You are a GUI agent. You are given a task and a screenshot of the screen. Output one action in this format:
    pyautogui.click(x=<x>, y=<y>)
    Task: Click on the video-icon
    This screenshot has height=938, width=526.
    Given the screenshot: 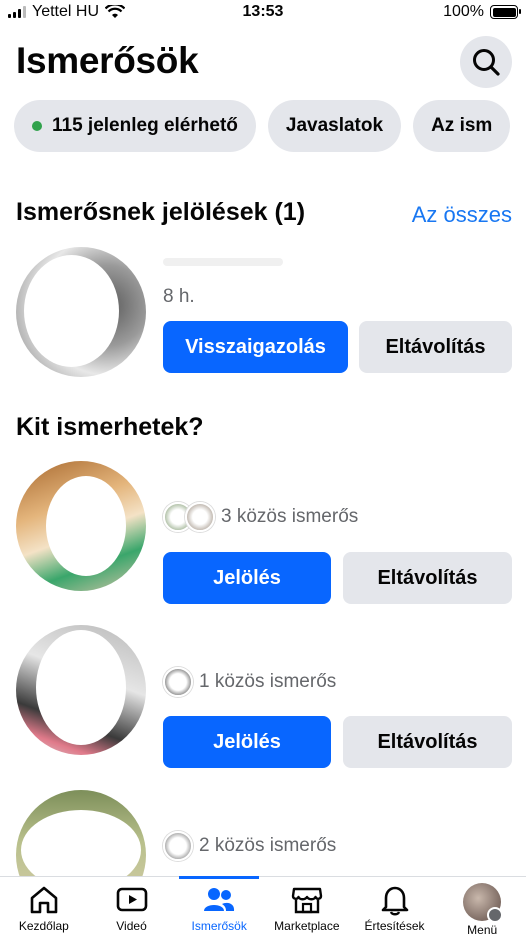 What is the action you would take?
    pyautogui.click(x=131, y=899)
    